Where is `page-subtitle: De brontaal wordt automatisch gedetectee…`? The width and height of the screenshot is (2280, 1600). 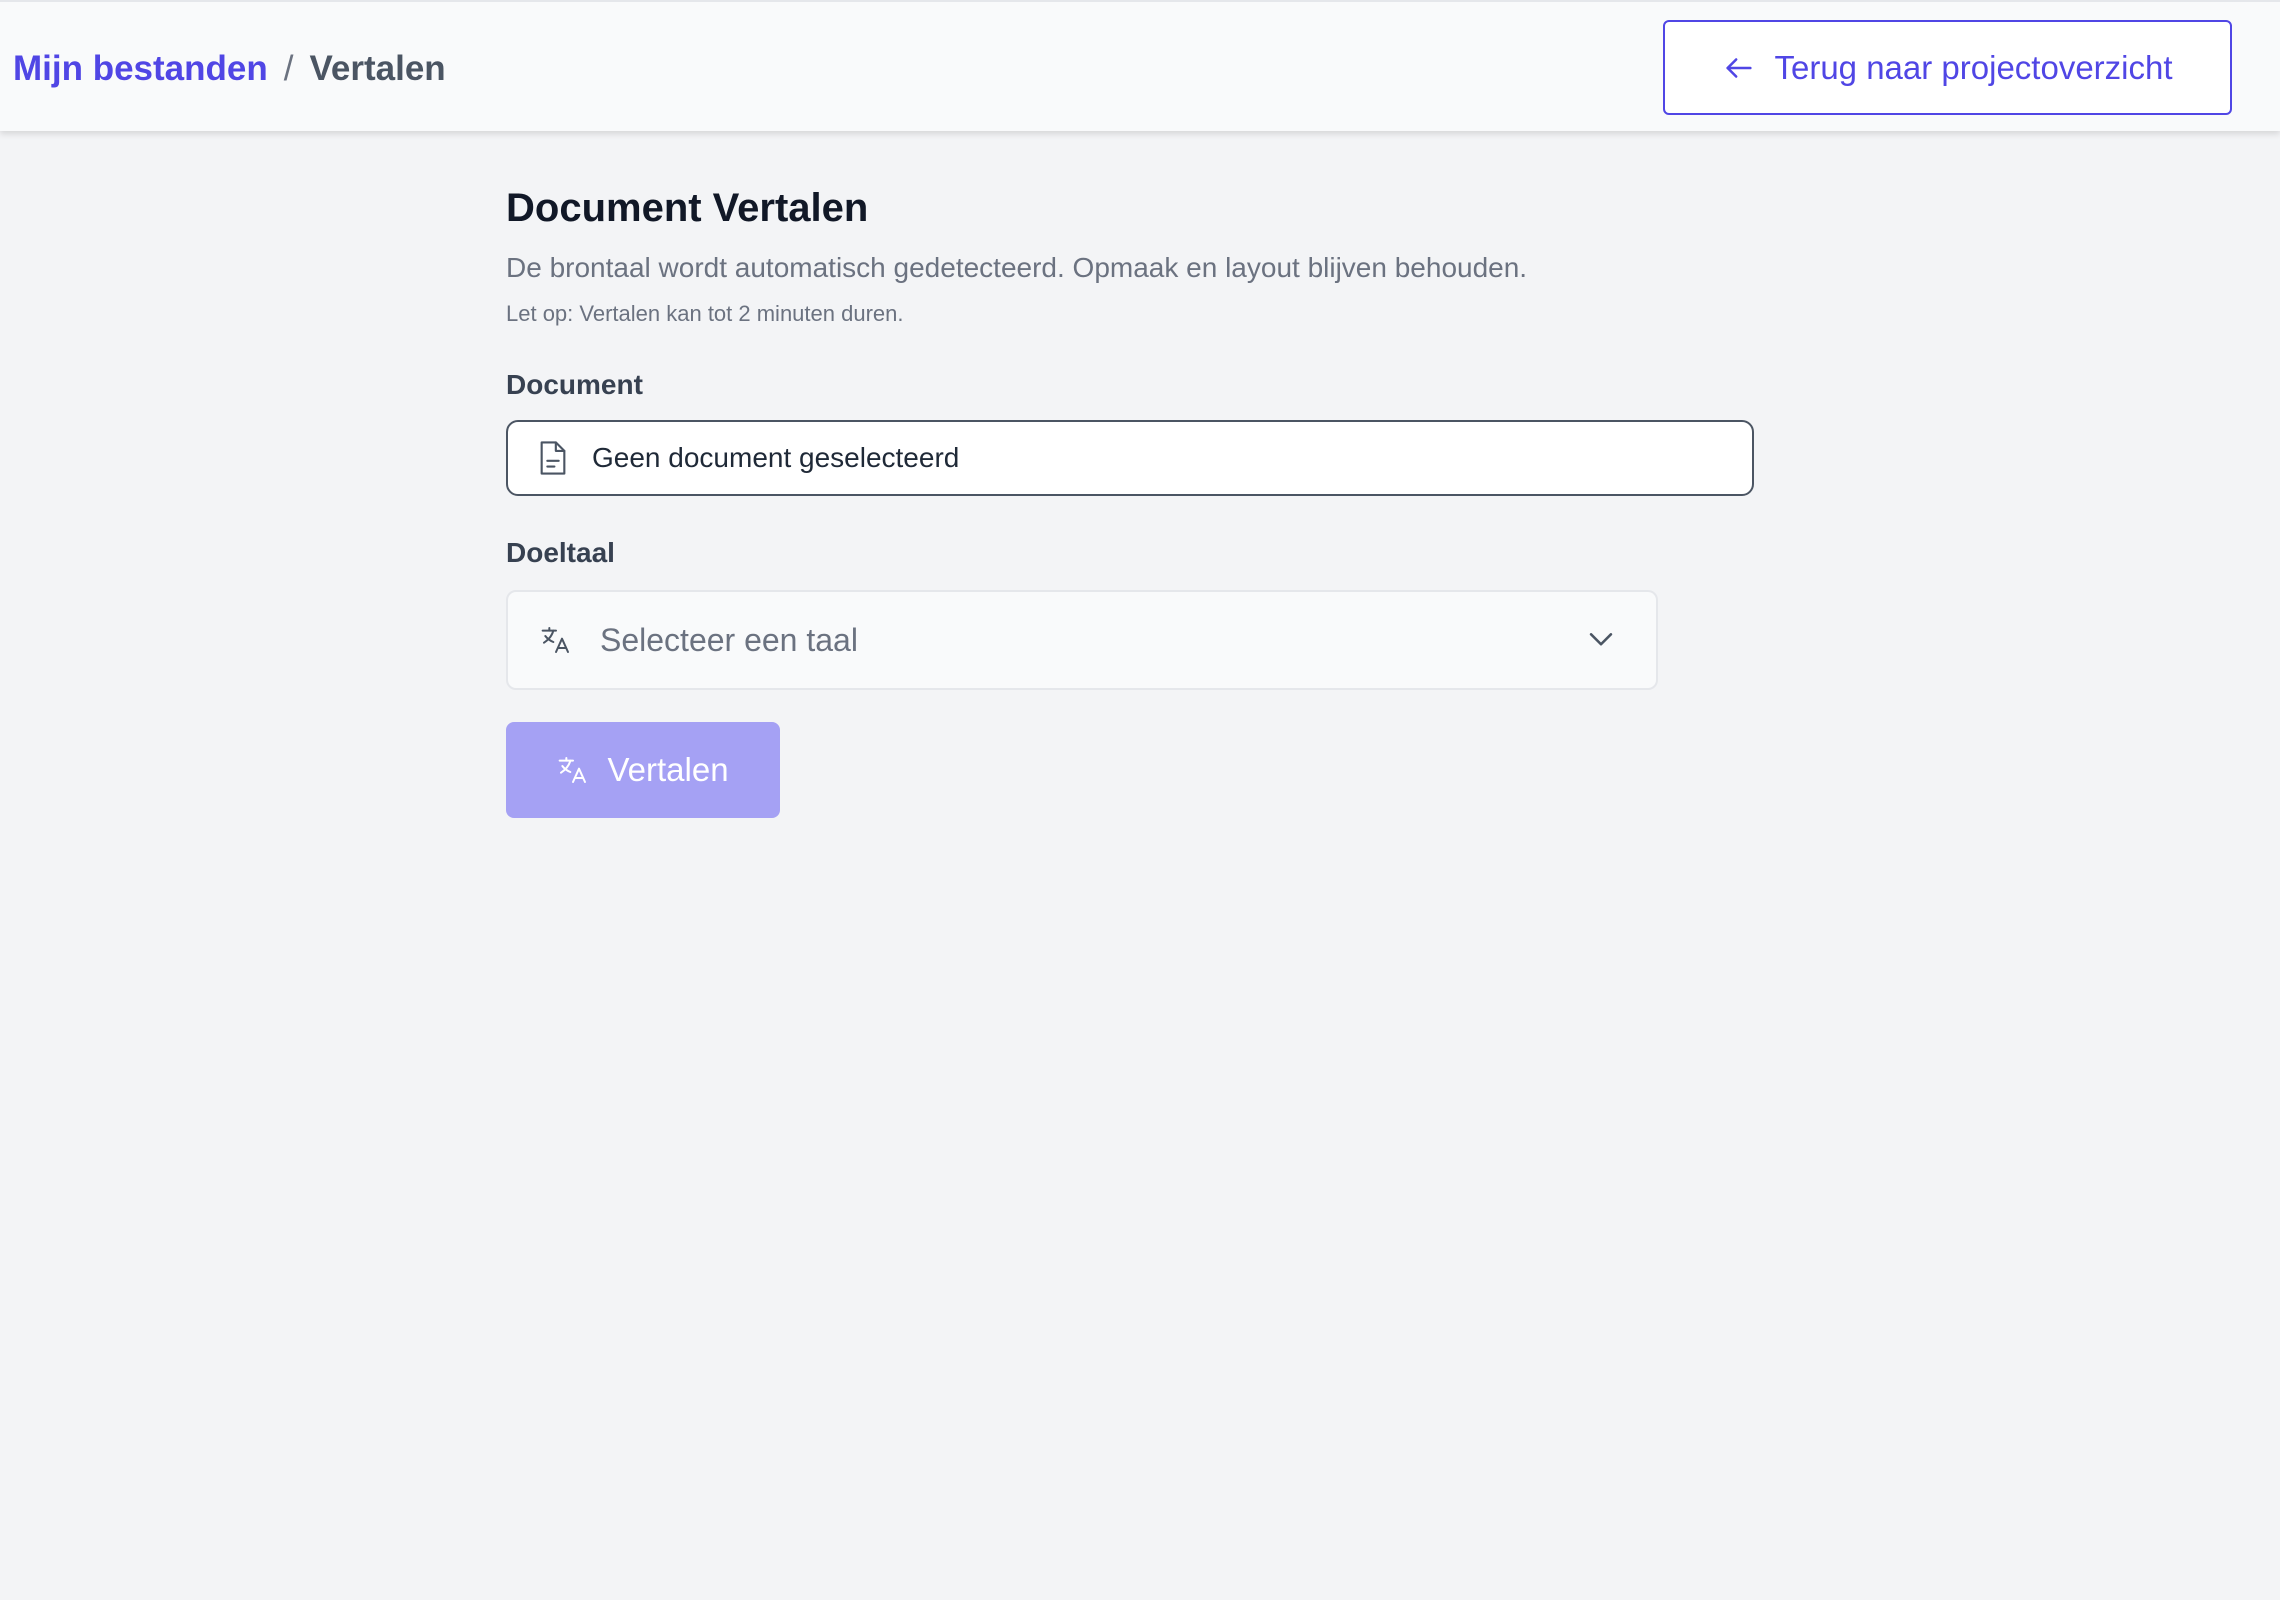 page-subtitle: De brontaal wordt automatisch gedetectee… is located at coordinates (1017, 267).